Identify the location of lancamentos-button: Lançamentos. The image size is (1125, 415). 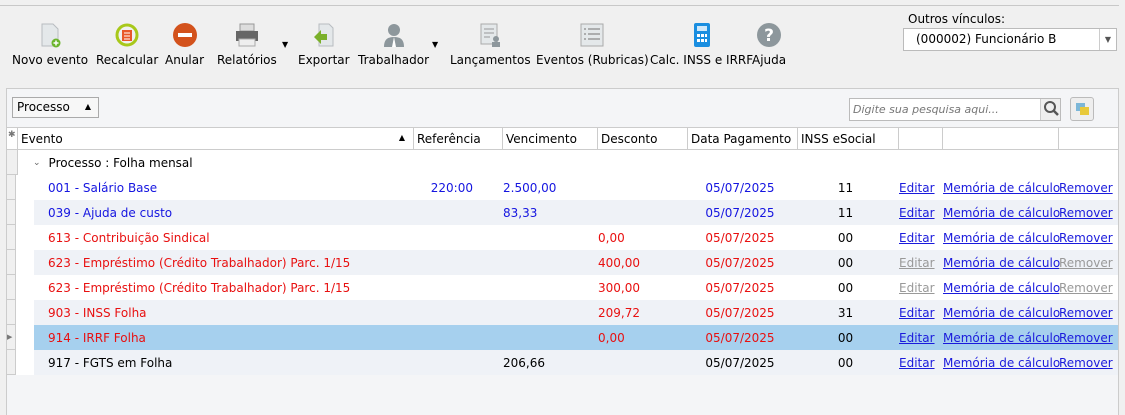
(490, 44).